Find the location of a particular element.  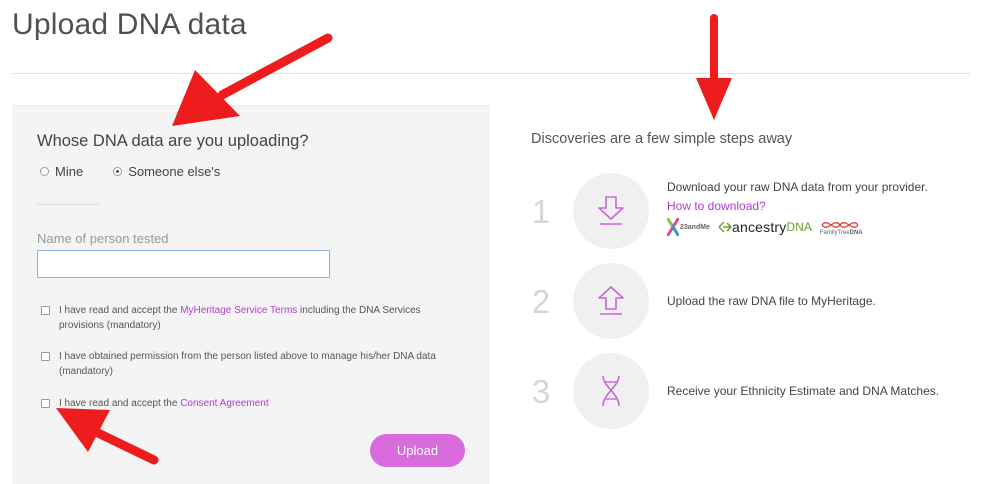

dna-helix-icon is located at coordinates (611, 391).